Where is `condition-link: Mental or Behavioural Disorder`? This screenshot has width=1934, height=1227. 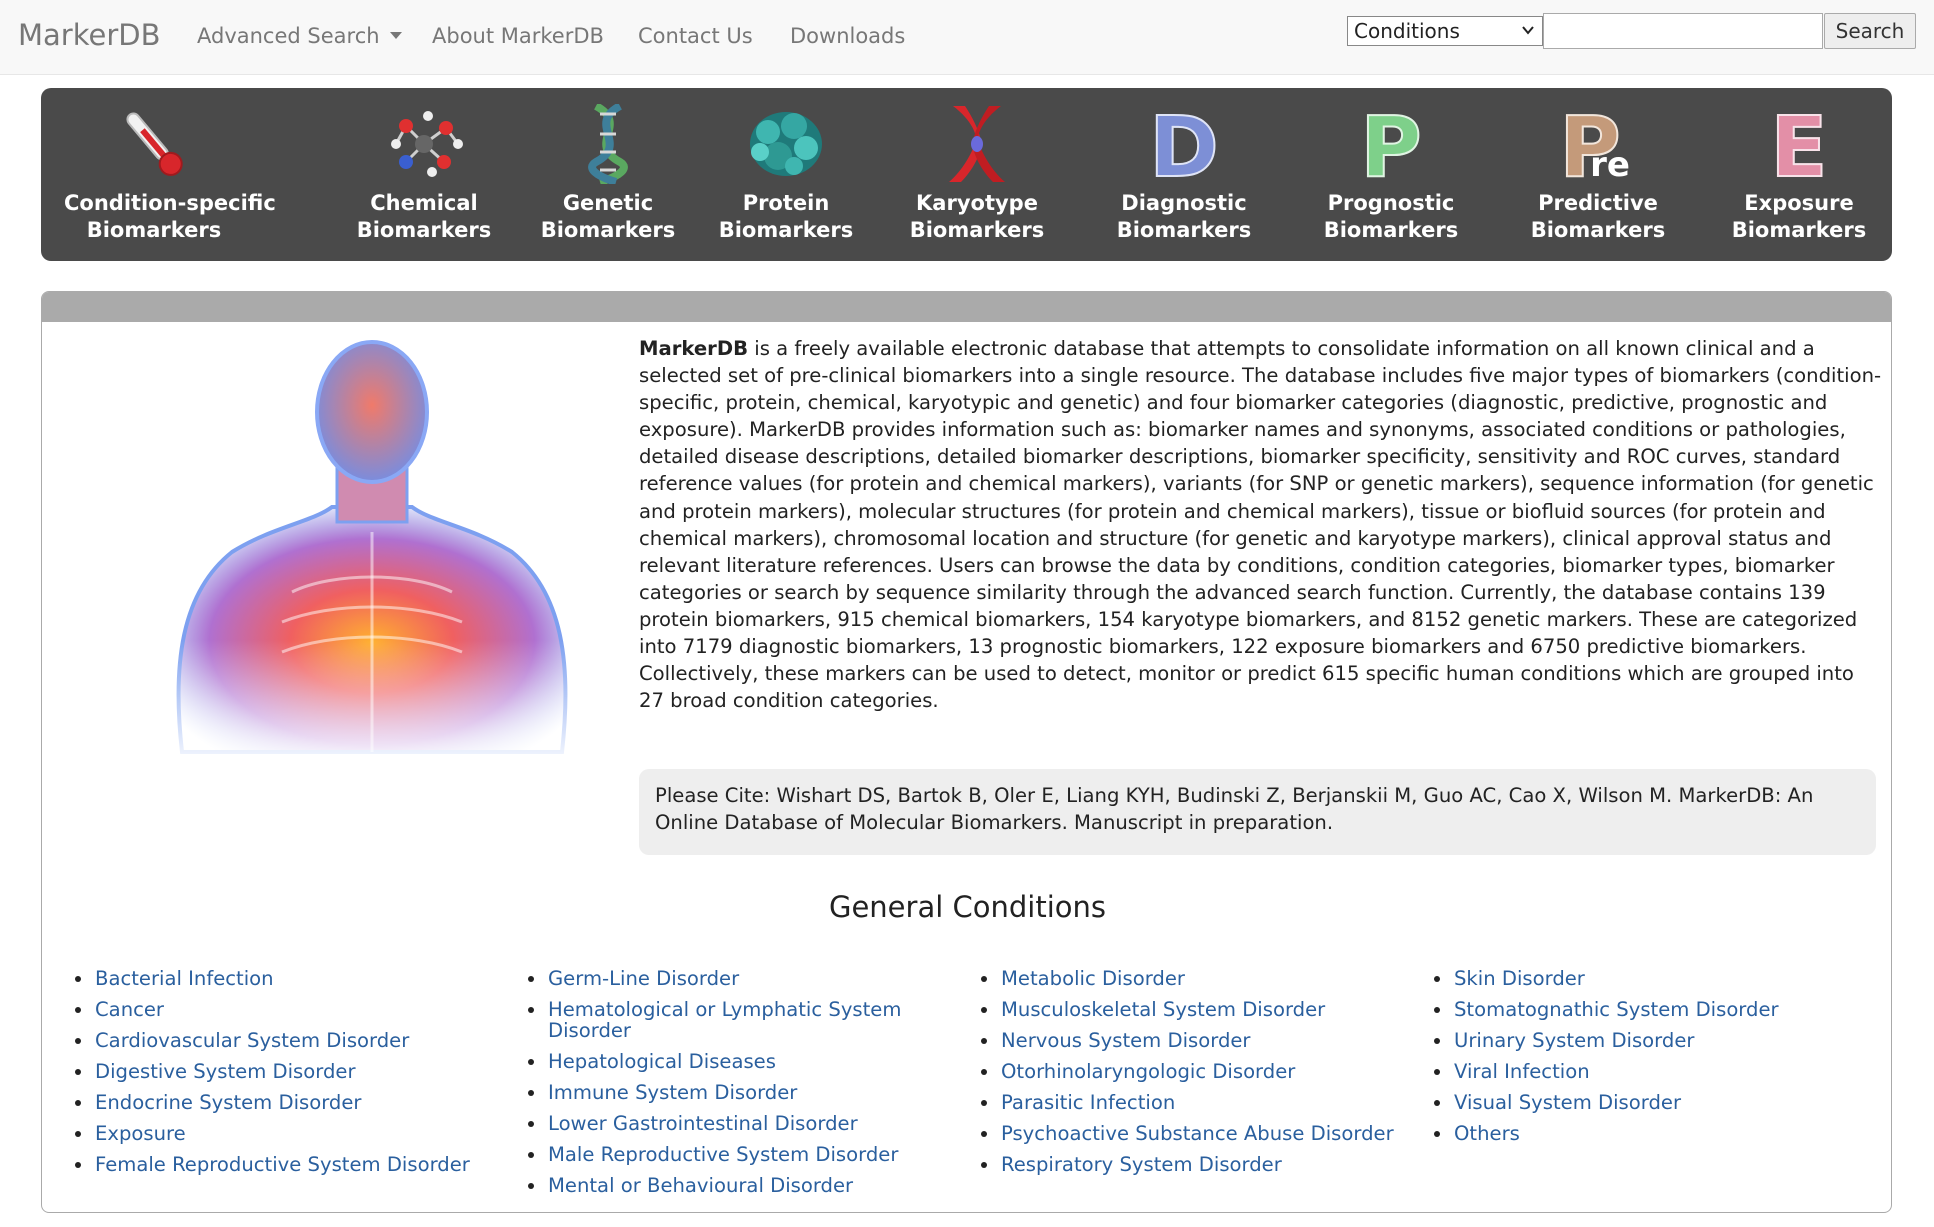
condition-link: Mental or Behavioural Disorder is located at coordinates (721, 1185).